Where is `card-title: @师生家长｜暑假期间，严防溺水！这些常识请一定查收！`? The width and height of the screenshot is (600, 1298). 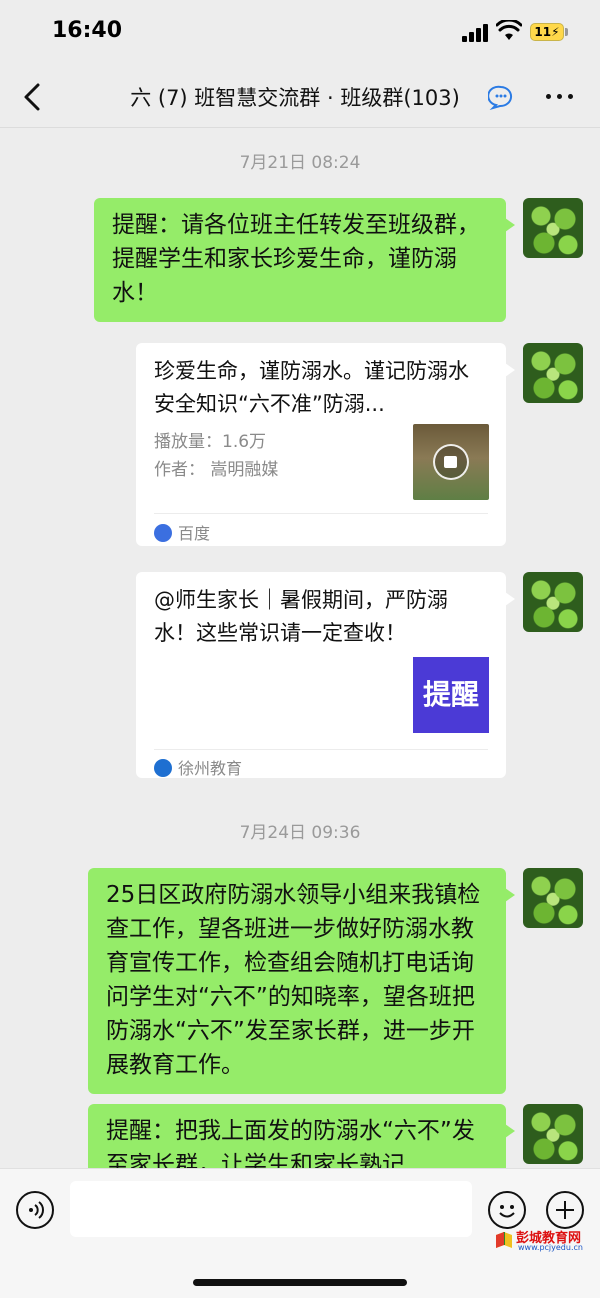 card-title: @师生家长｜暑假期间，严防溺水！这些常识请一定查收！ is located at coordinates (301, 616).